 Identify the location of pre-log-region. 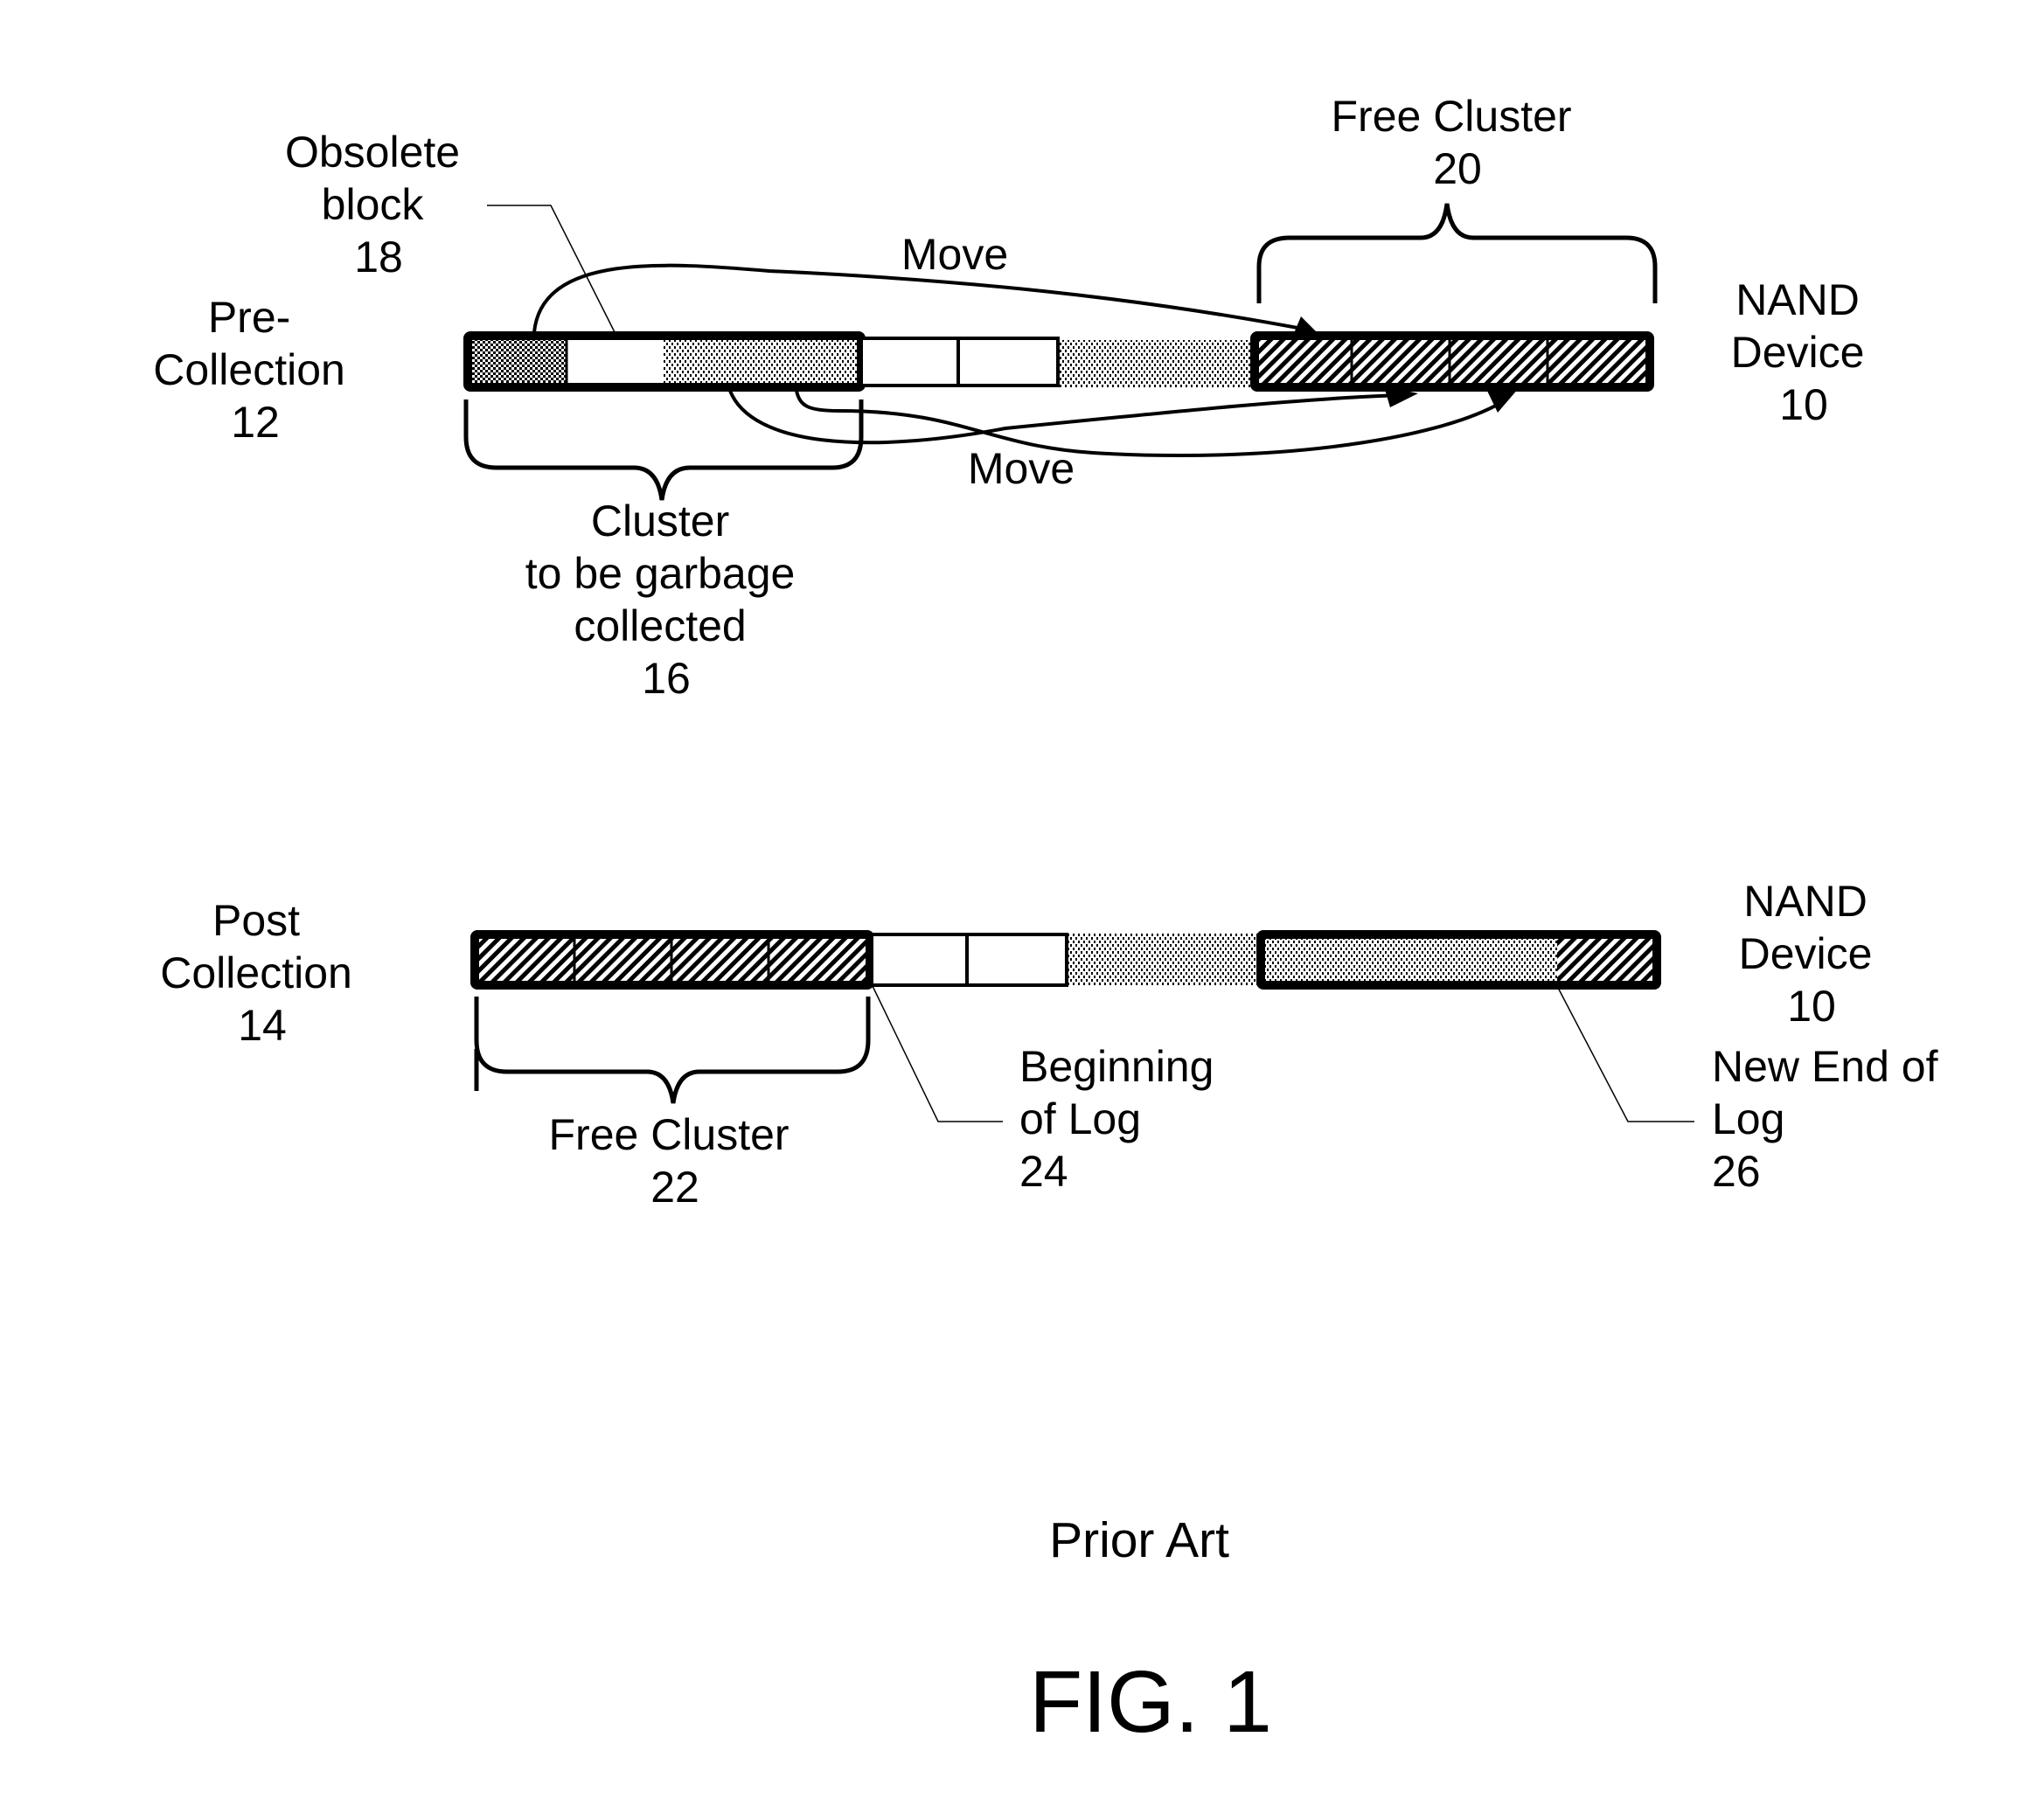
(1155, 364).